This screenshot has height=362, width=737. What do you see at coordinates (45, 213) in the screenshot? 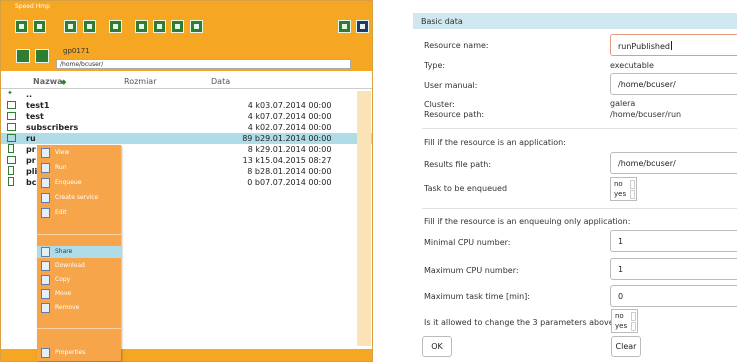
I see `edit-icon` at bounding box center [45, 213].